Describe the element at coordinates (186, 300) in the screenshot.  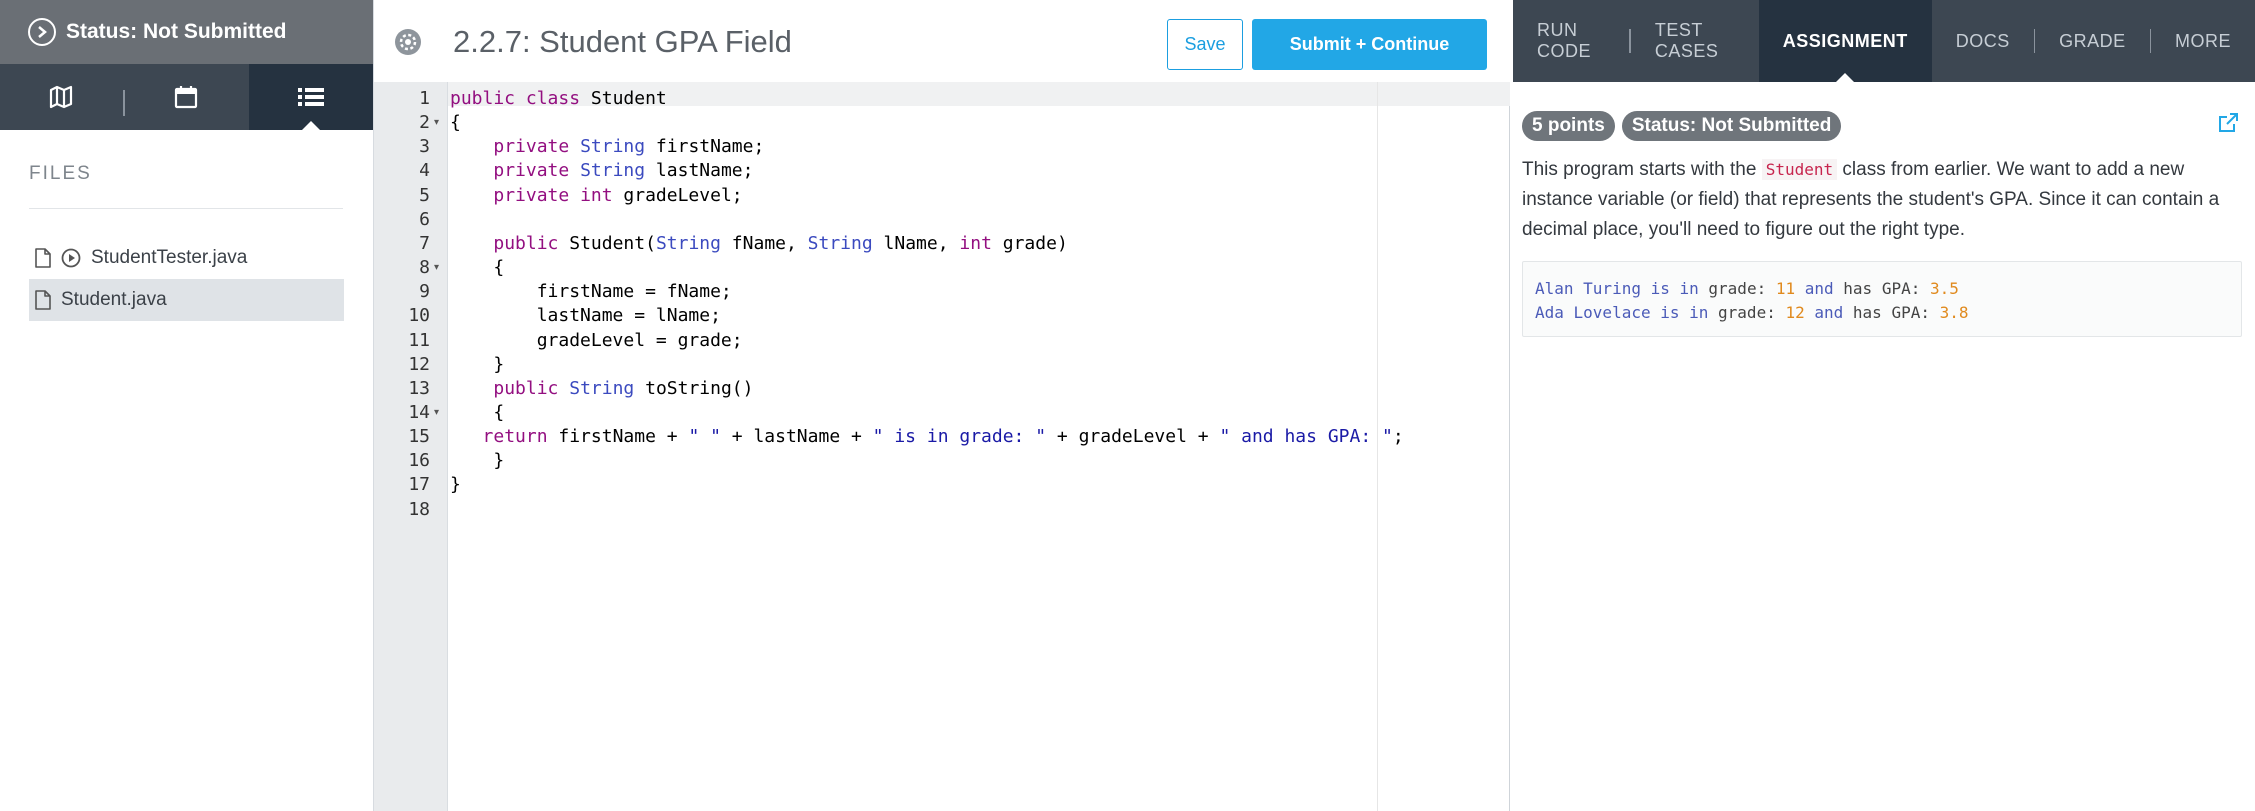
I see `file-item-student: Student.java` at that location.